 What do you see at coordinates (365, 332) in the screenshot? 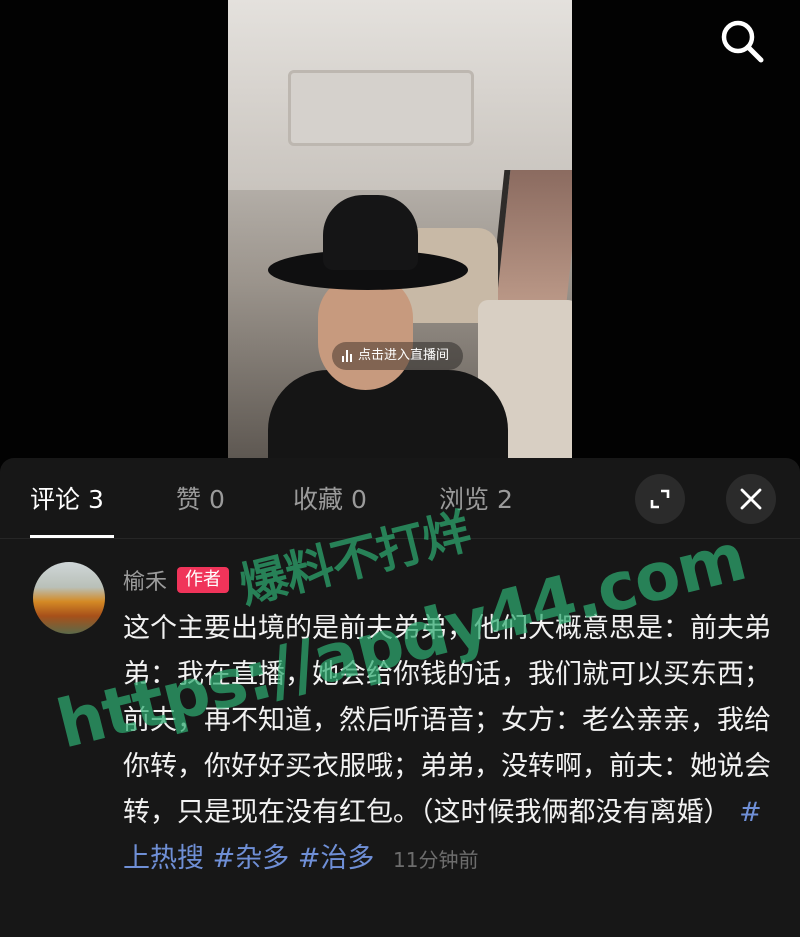
I see `streamer-face` at bounding box center [365, 332].